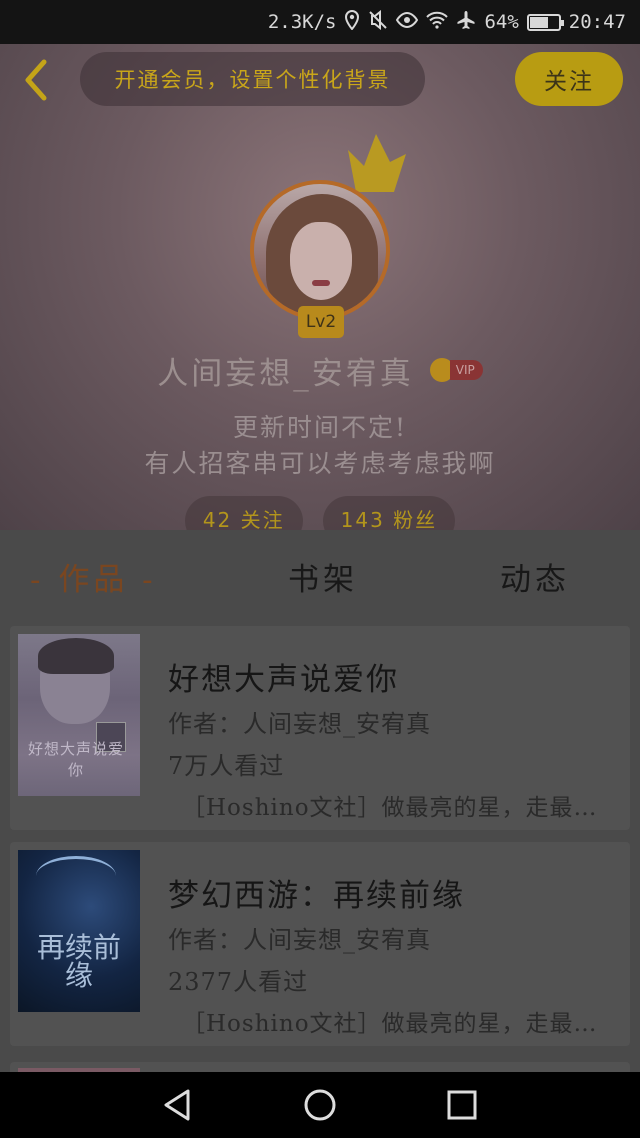 The image size is (640, 1138). I want to click on home-nav-button, so click(320, 1105).